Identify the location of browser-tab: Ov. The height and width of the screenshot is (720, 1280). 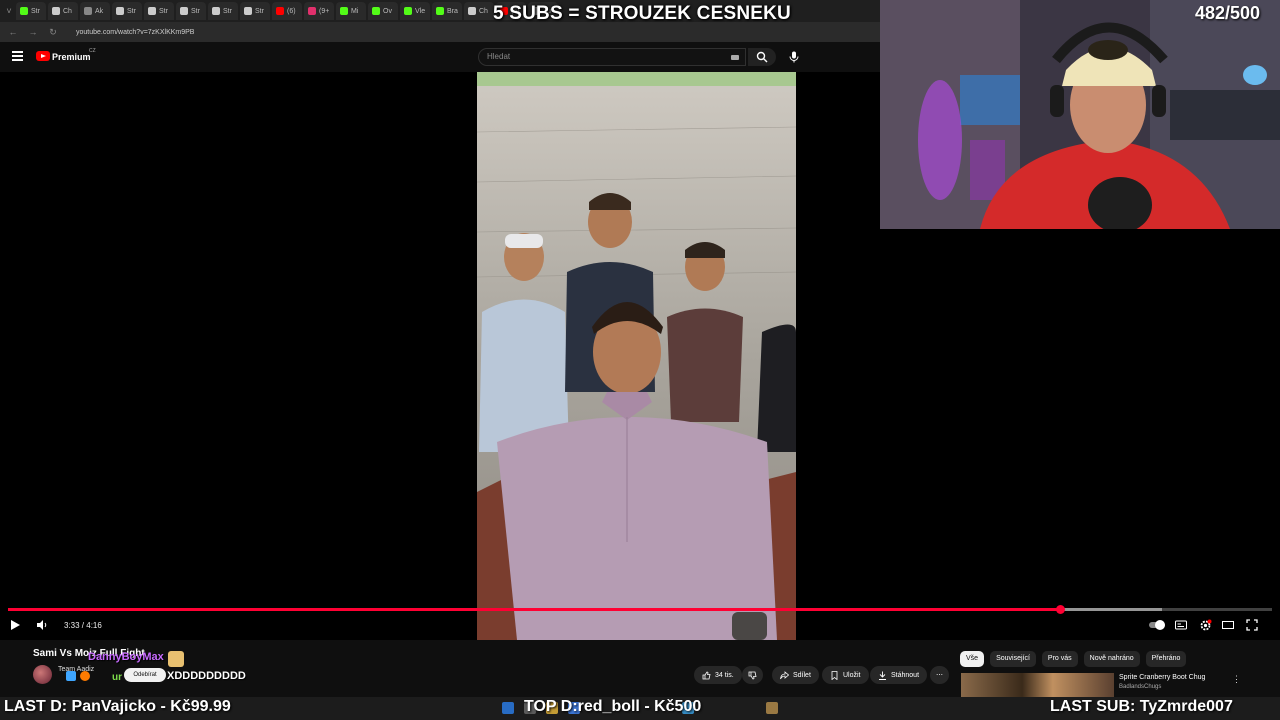
(383, 11).